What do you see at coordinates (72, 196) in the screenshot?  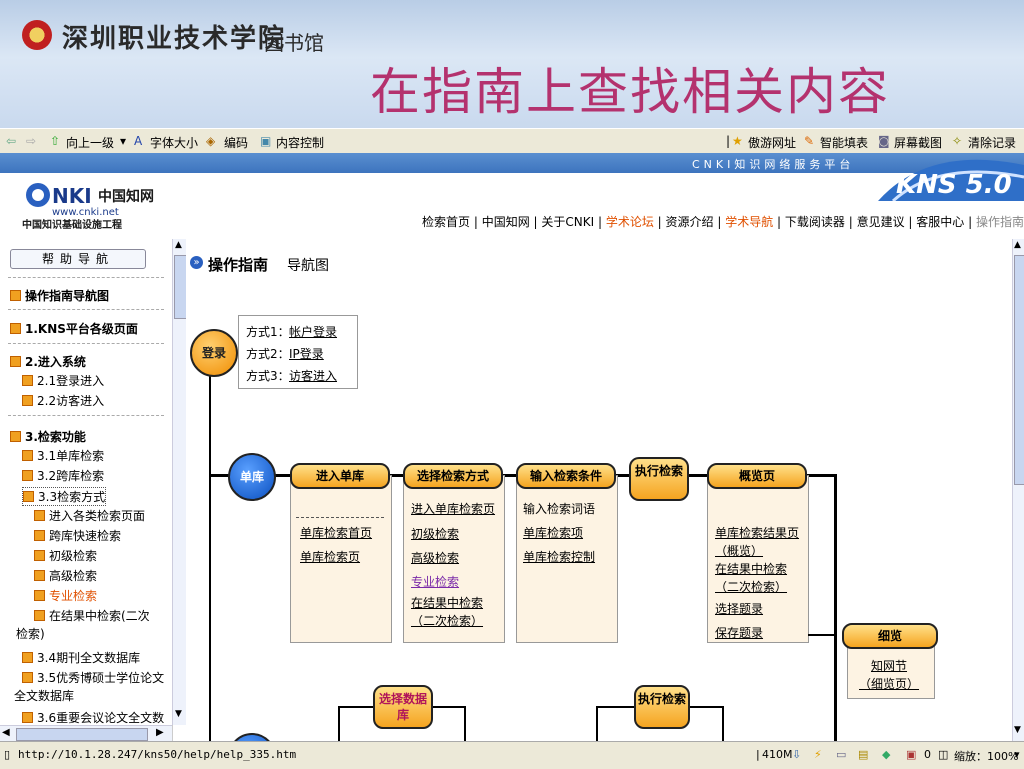 I see `svg-text: NKI` at bounding box center [72, 196].